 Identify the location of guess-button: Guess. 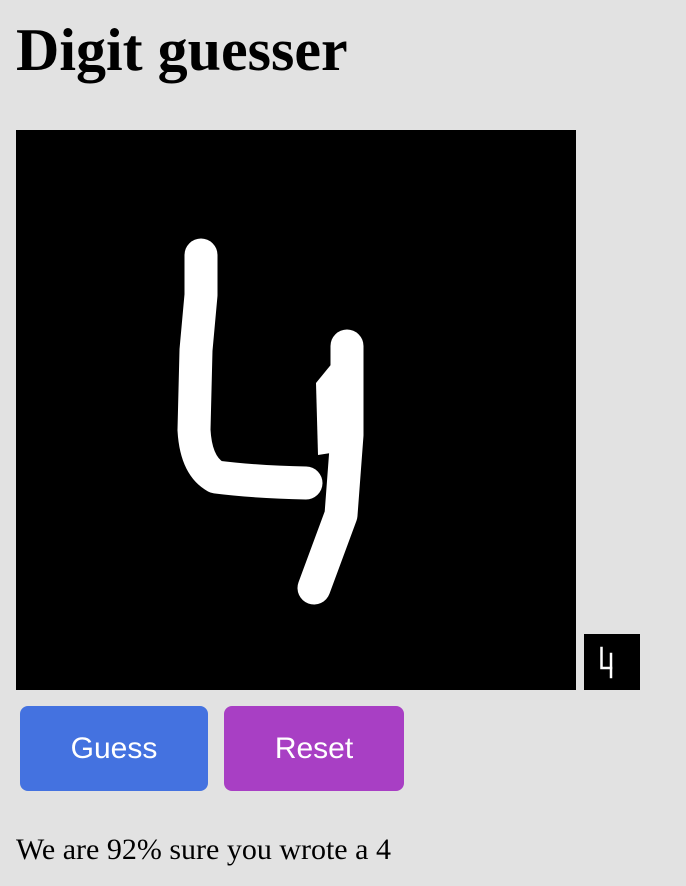
(114, 748).